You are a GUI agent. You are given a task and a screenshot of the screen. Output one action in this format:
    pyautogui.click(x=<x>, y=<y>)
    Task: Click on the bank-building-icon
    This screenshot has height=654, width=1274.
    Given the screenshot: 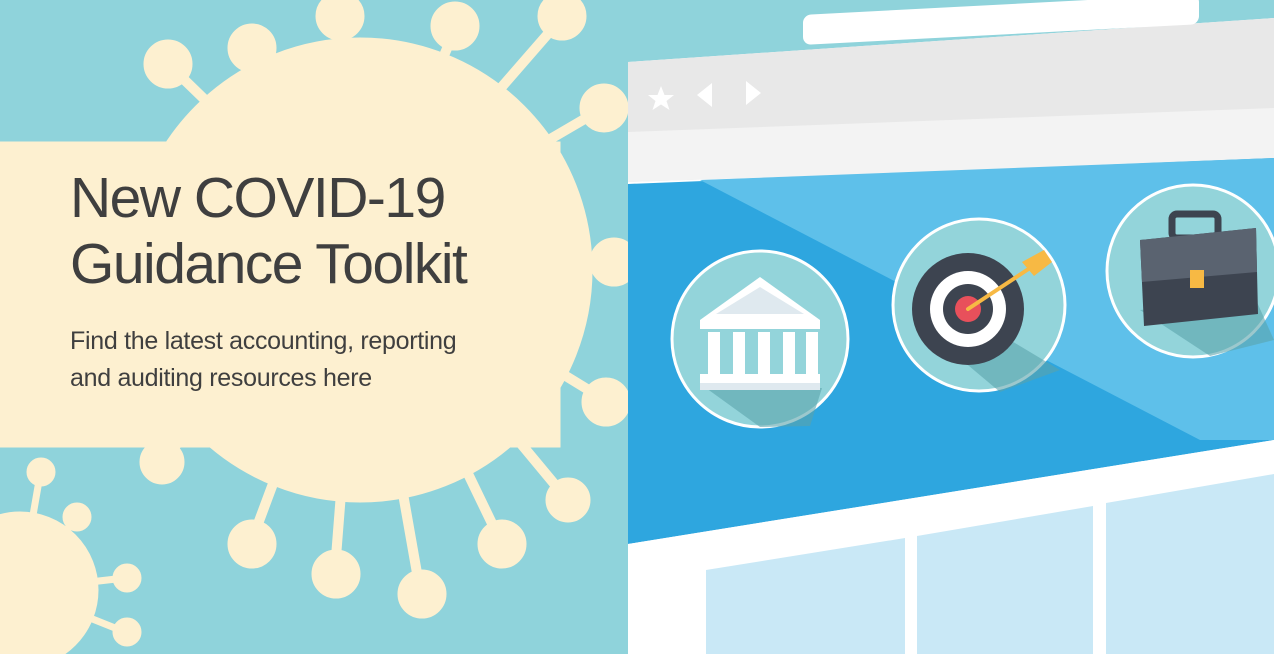 What is the action you would take?
    pyautogui.click(x=760, y=339)
    